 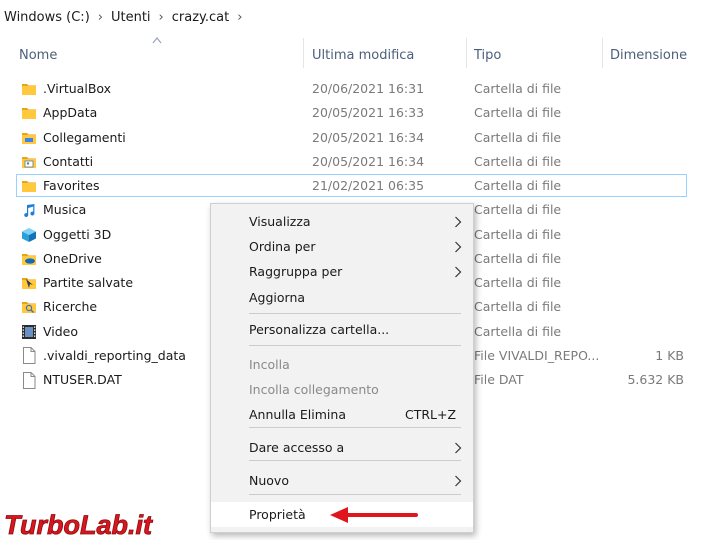 I want to click on menu-item-label: Raggruppa per, so click(x=296, y=271).